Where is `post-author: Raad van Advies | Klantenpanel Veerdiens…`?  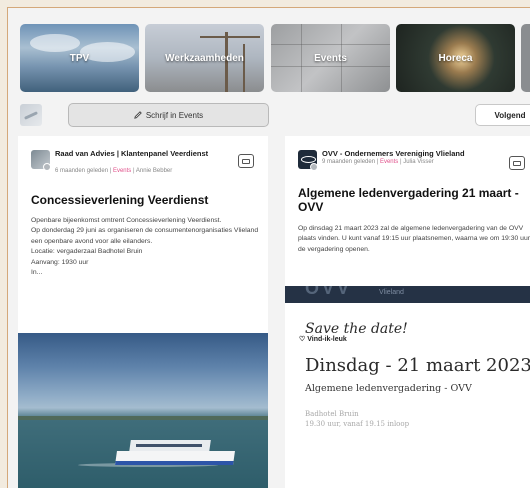 post-author: Raad van Advies | Klantenpanel Veerdiens… is located at coordinates (140, 154).